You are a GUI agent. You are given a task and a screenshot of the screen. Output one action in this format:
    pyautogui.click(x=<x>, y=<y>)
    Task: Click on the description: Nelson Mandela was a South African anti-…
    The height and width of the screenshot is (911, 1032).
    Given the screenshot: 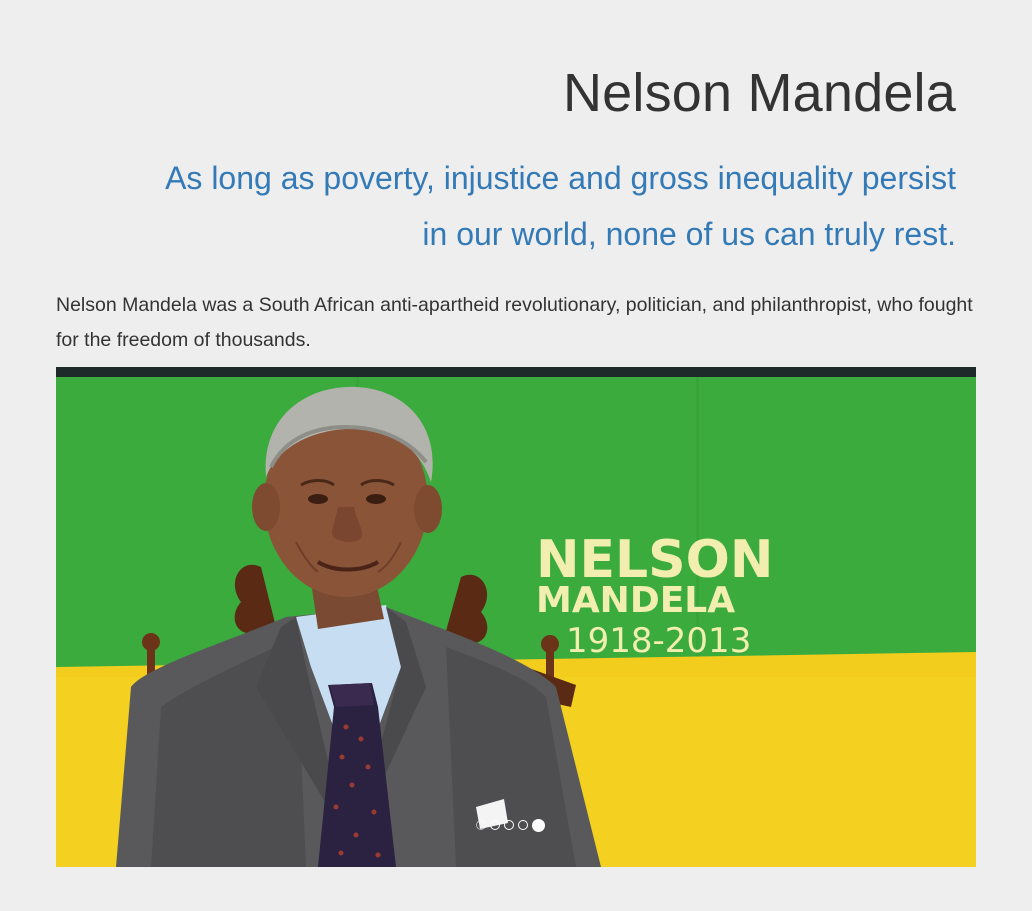 What is the action you would take?
    pyautogui.click(x=514, y=322)
    